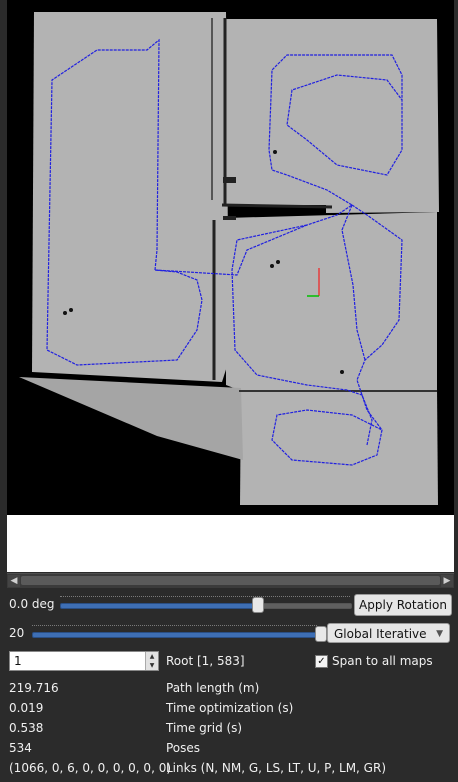 The image size is (458, 782). Describe the element at coordinates (14, 581) in the screenshot. I see `scroll-left-arrow-icon: ◀` at that location.